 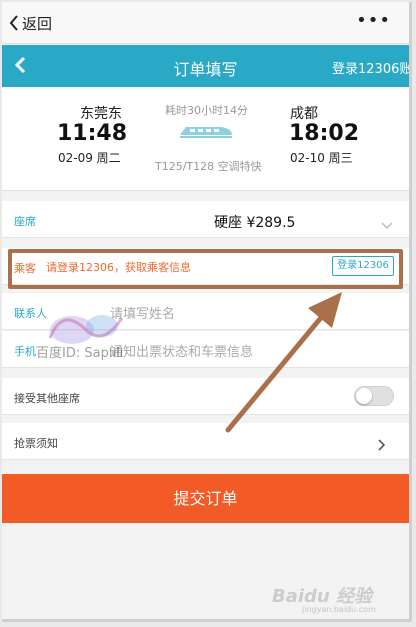 I want to click on from-station: 东莞东, so click(x=101, y=114).